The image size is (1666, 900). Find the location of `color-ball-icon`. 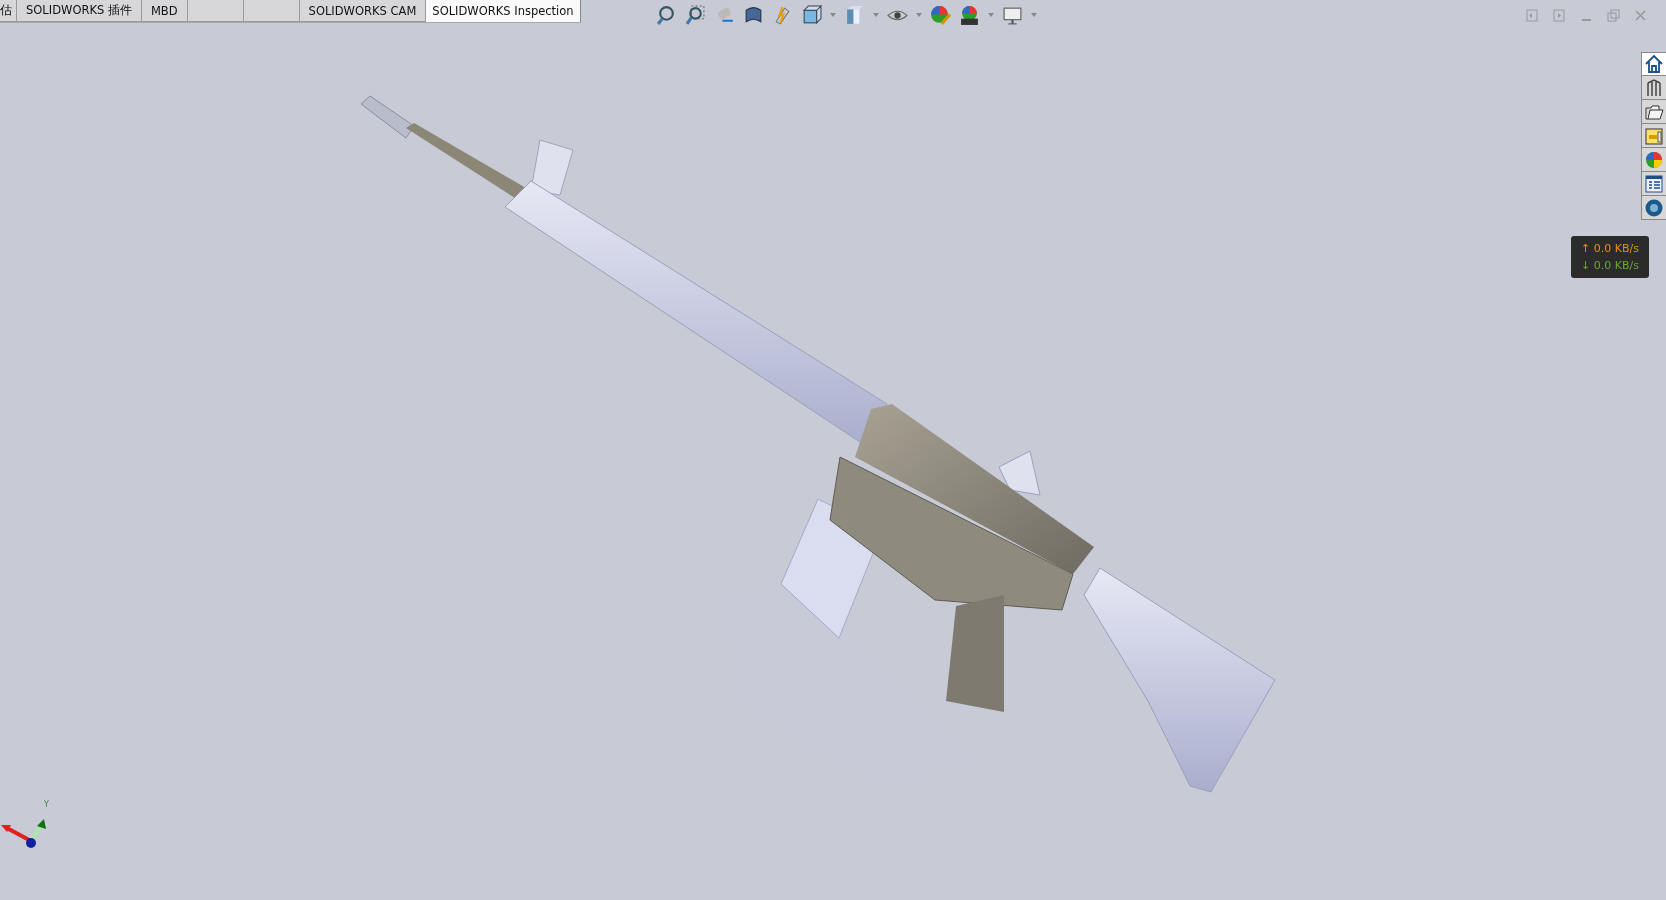

color-ball-icon is located at coordinates (1654, 159).